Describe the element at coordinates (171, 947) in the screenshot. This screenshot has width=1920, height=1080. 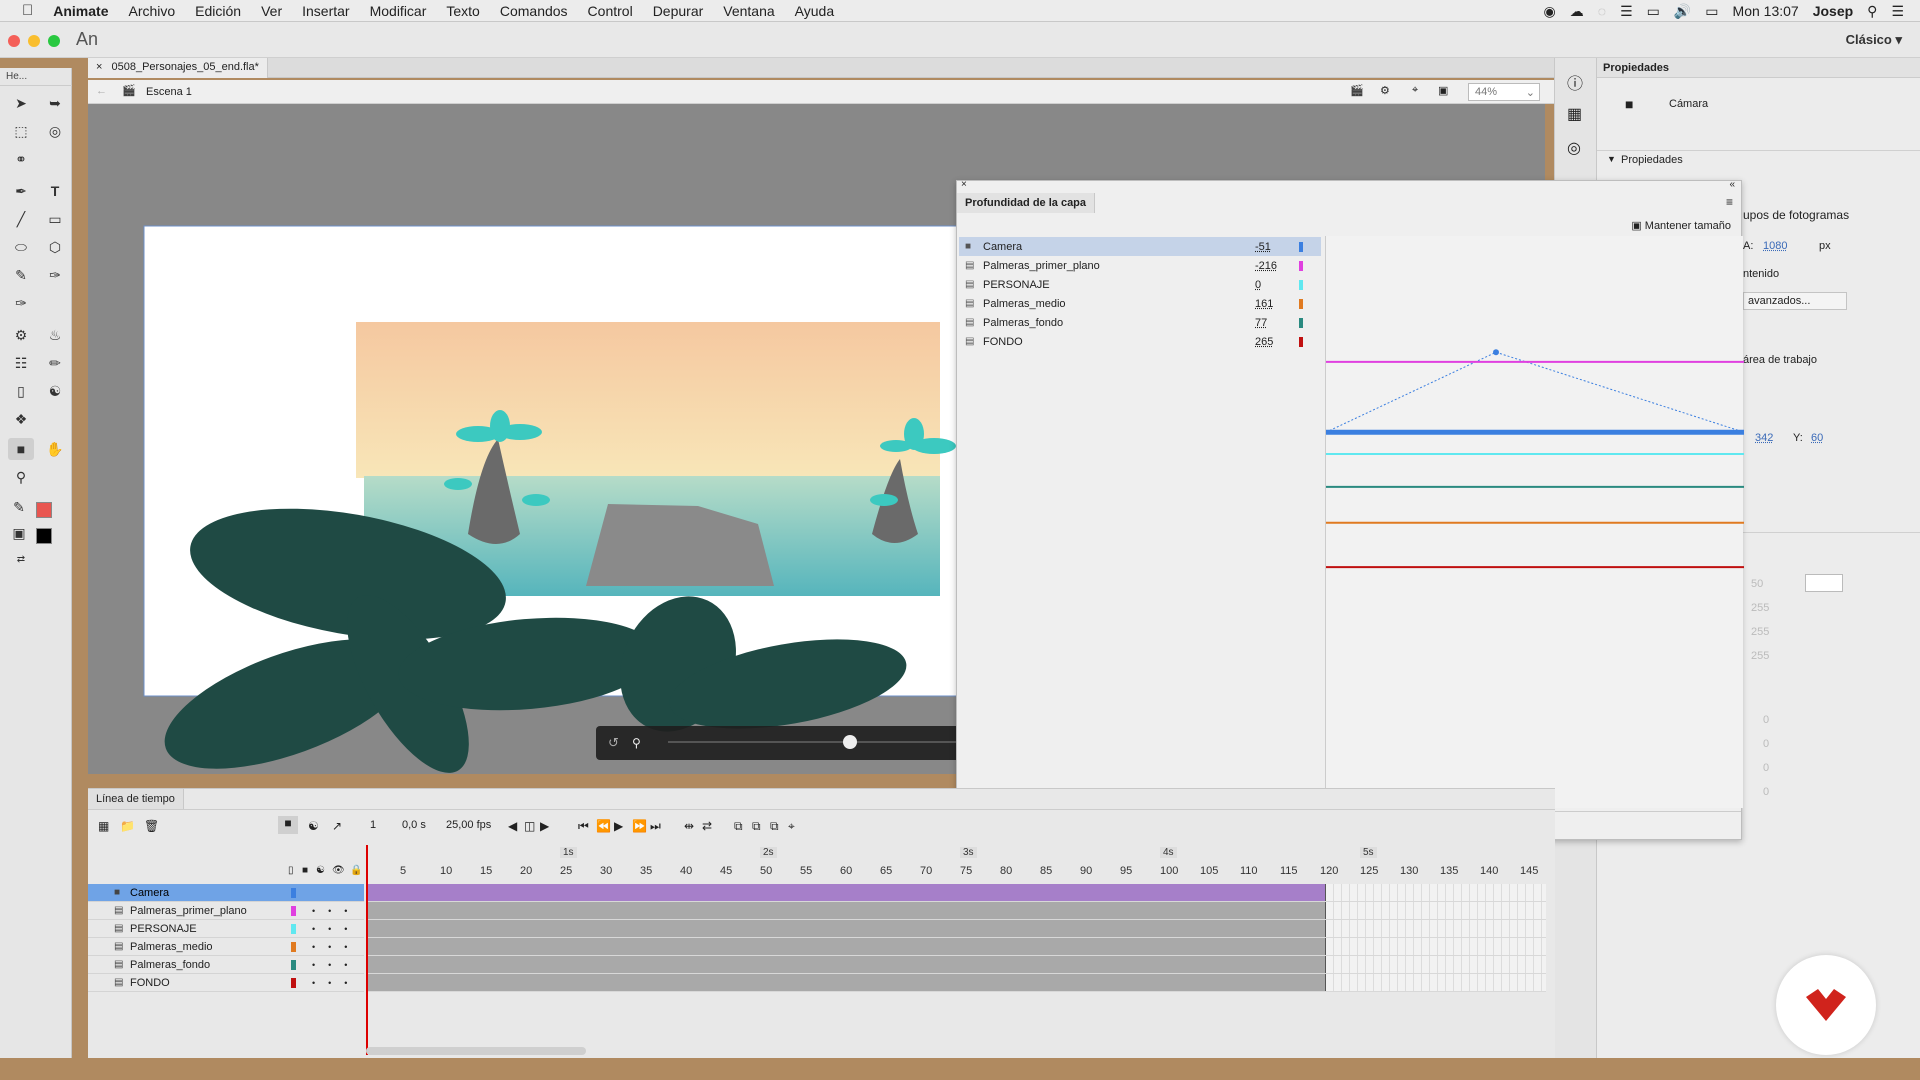
I see `timeline-layer-name: Palmeras_medio` at that location.